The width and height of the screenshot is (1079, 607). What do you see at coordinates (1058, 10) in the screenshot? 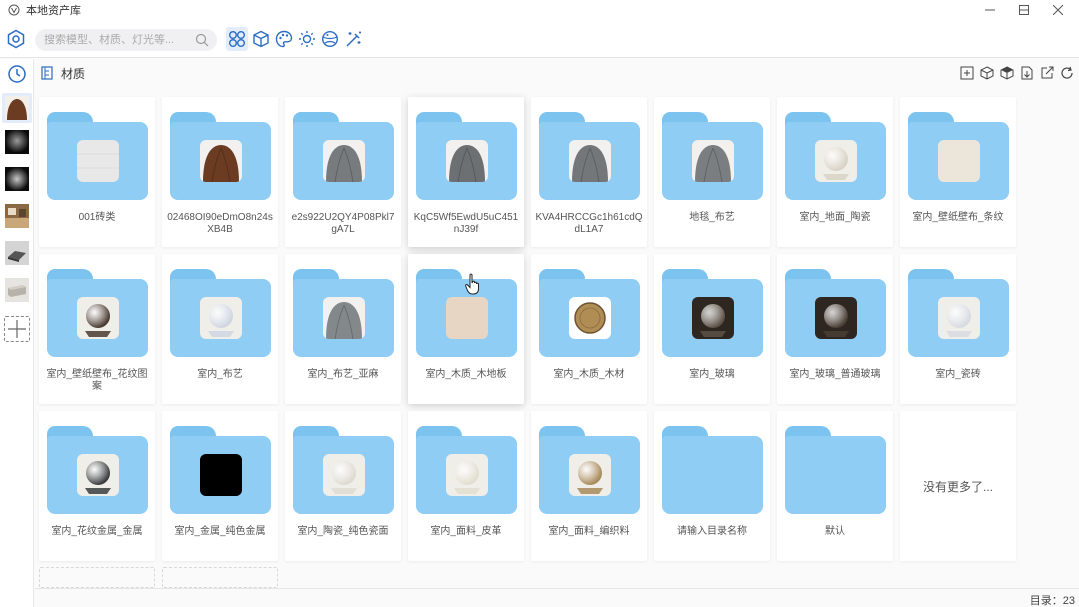
I see `close-button` at bounding box center [1058, 10].